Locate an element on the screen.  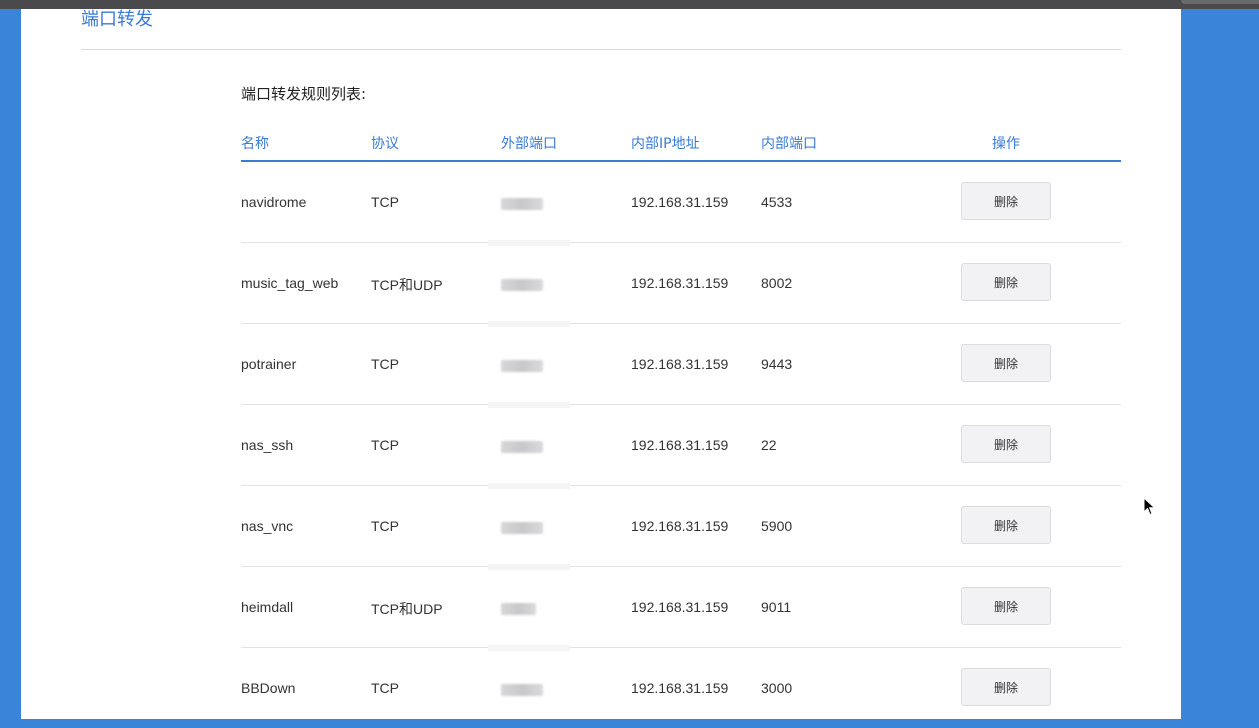
header-internal-port: 内部端口 is located at coordinates (789, 144).